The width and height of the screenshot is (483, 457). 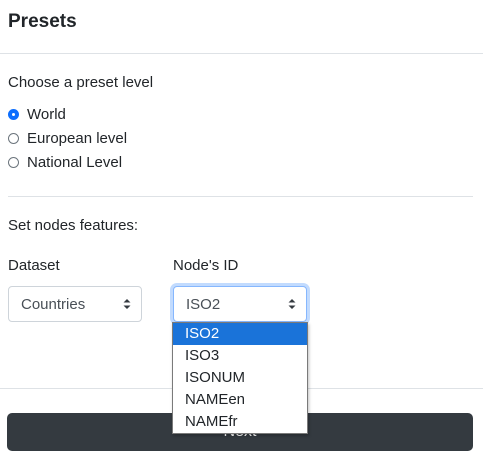 What do you see at coordinates (240, 356) in the screenshot?
I see `dropdown-option: ISO3` at bounding box center [240, 356].